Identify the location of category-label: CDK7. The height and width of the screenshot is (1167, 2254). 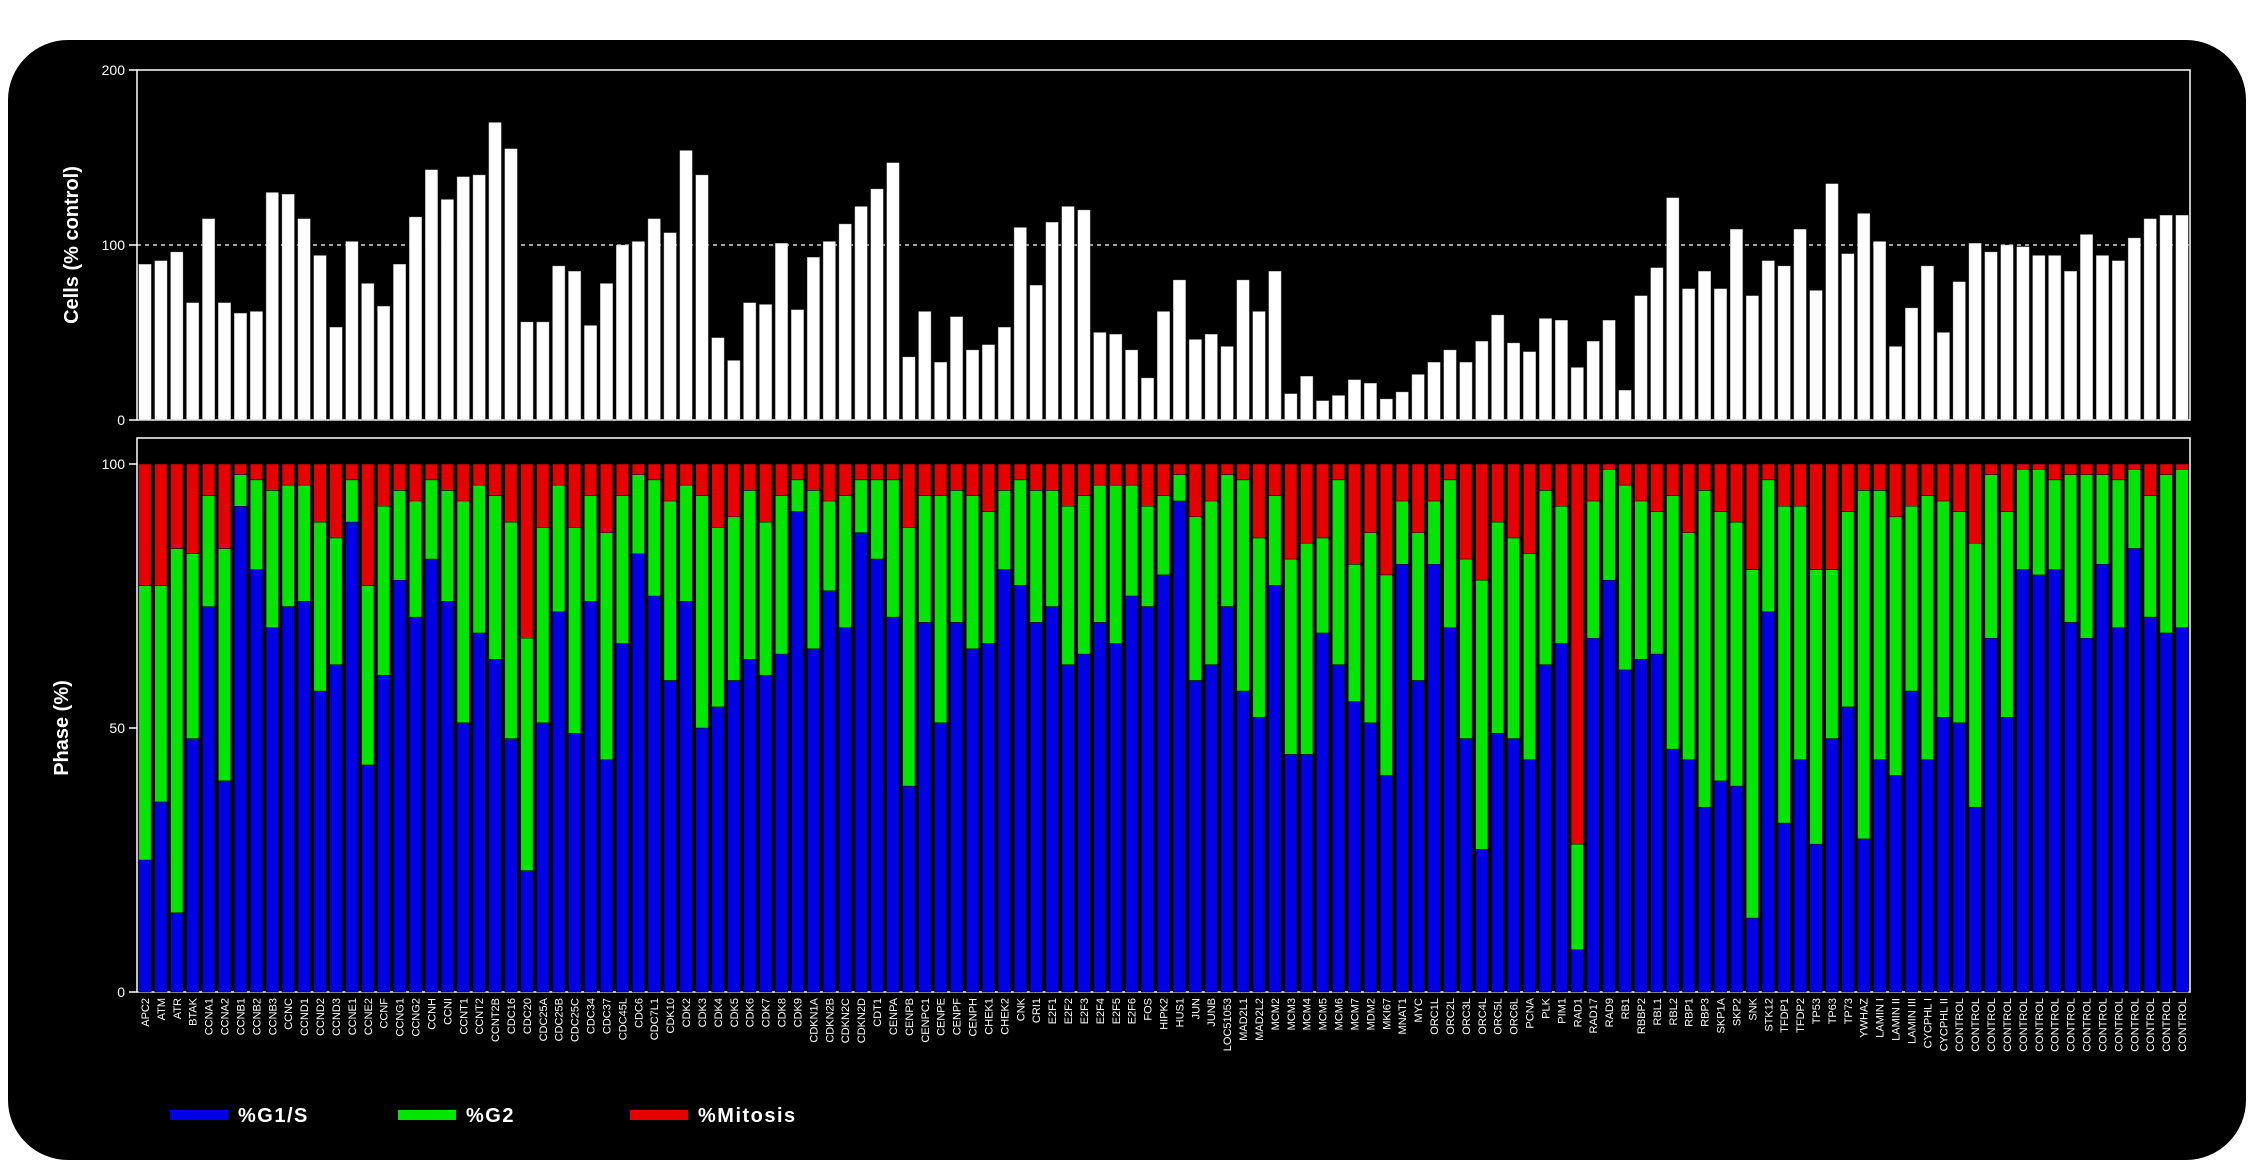
(767, 1012).